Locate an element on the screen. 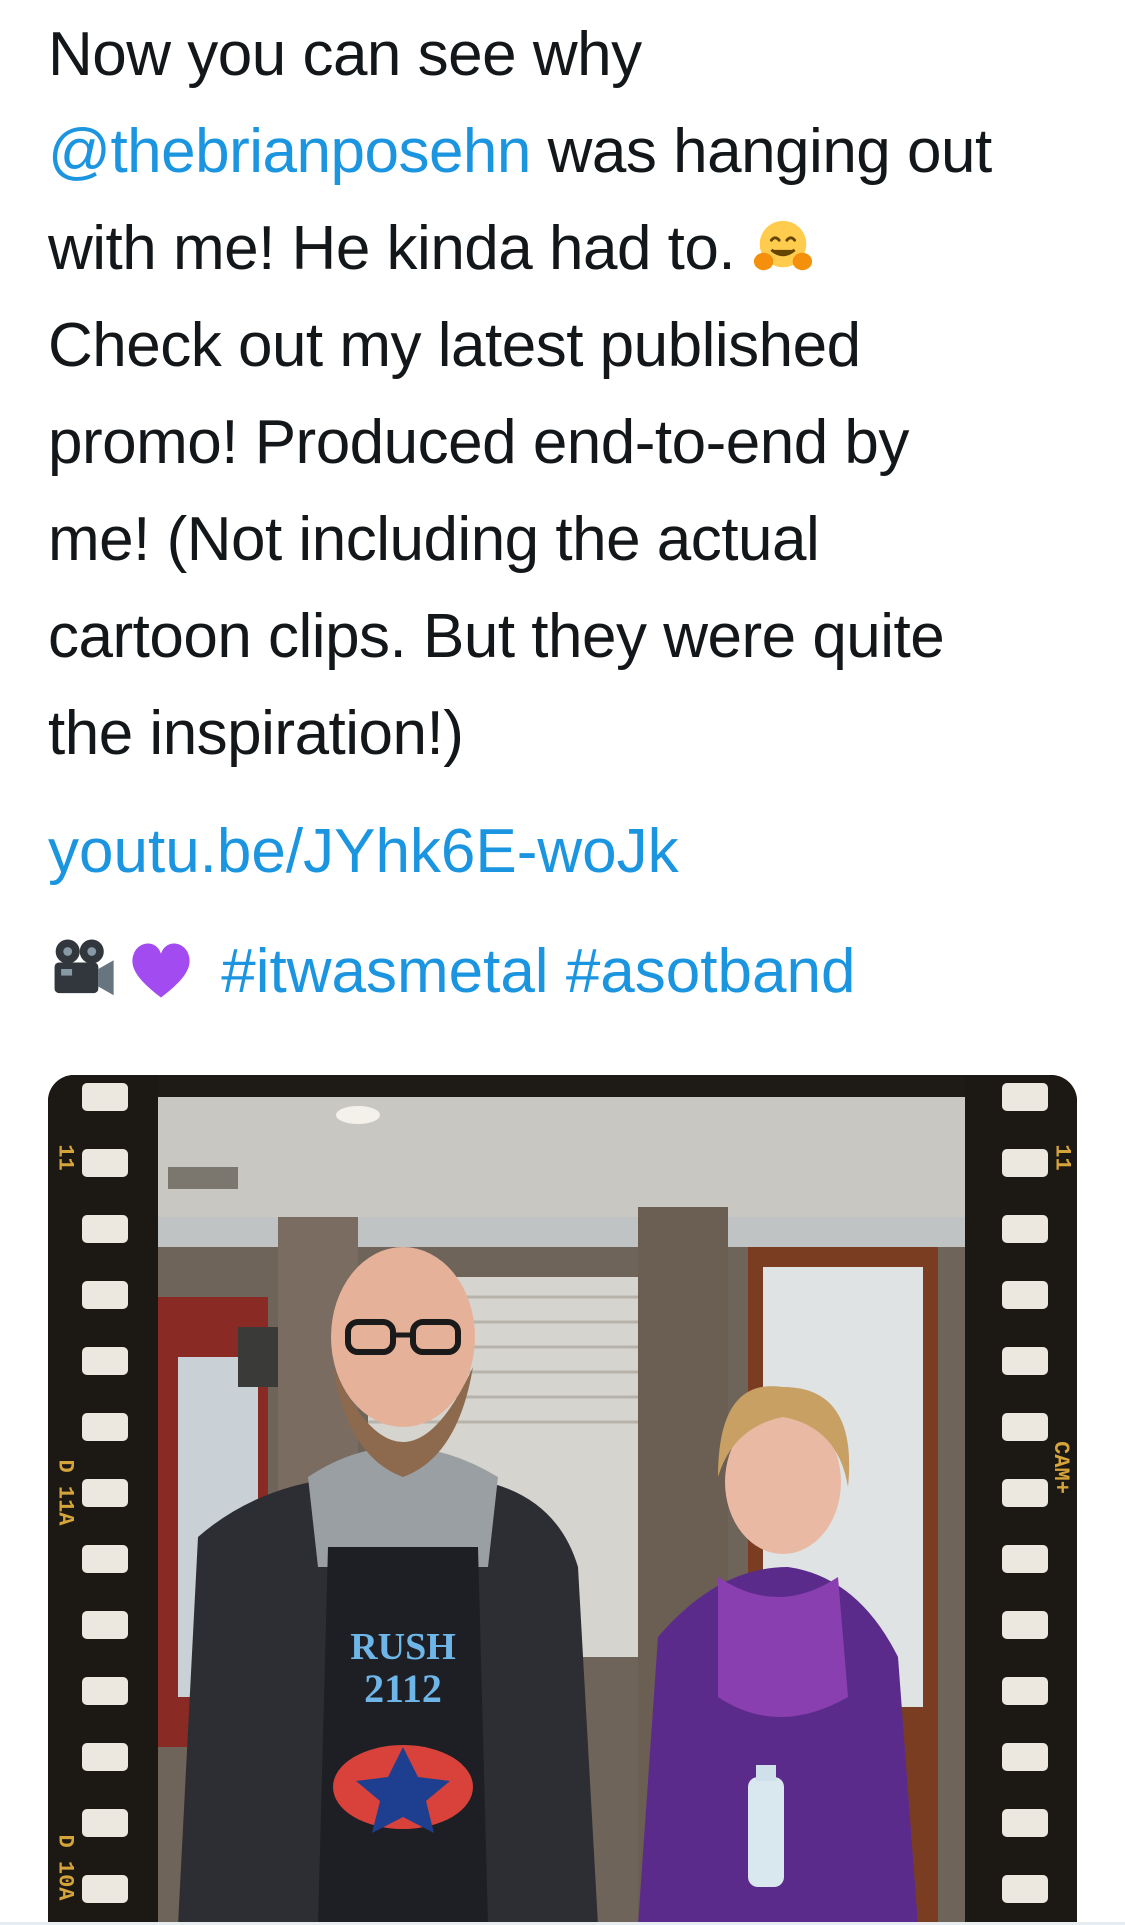 This screenshot has height=1925, width=1125. hashtag-itwasmetal: #itwasmetal is located at coordinates (384, 971).